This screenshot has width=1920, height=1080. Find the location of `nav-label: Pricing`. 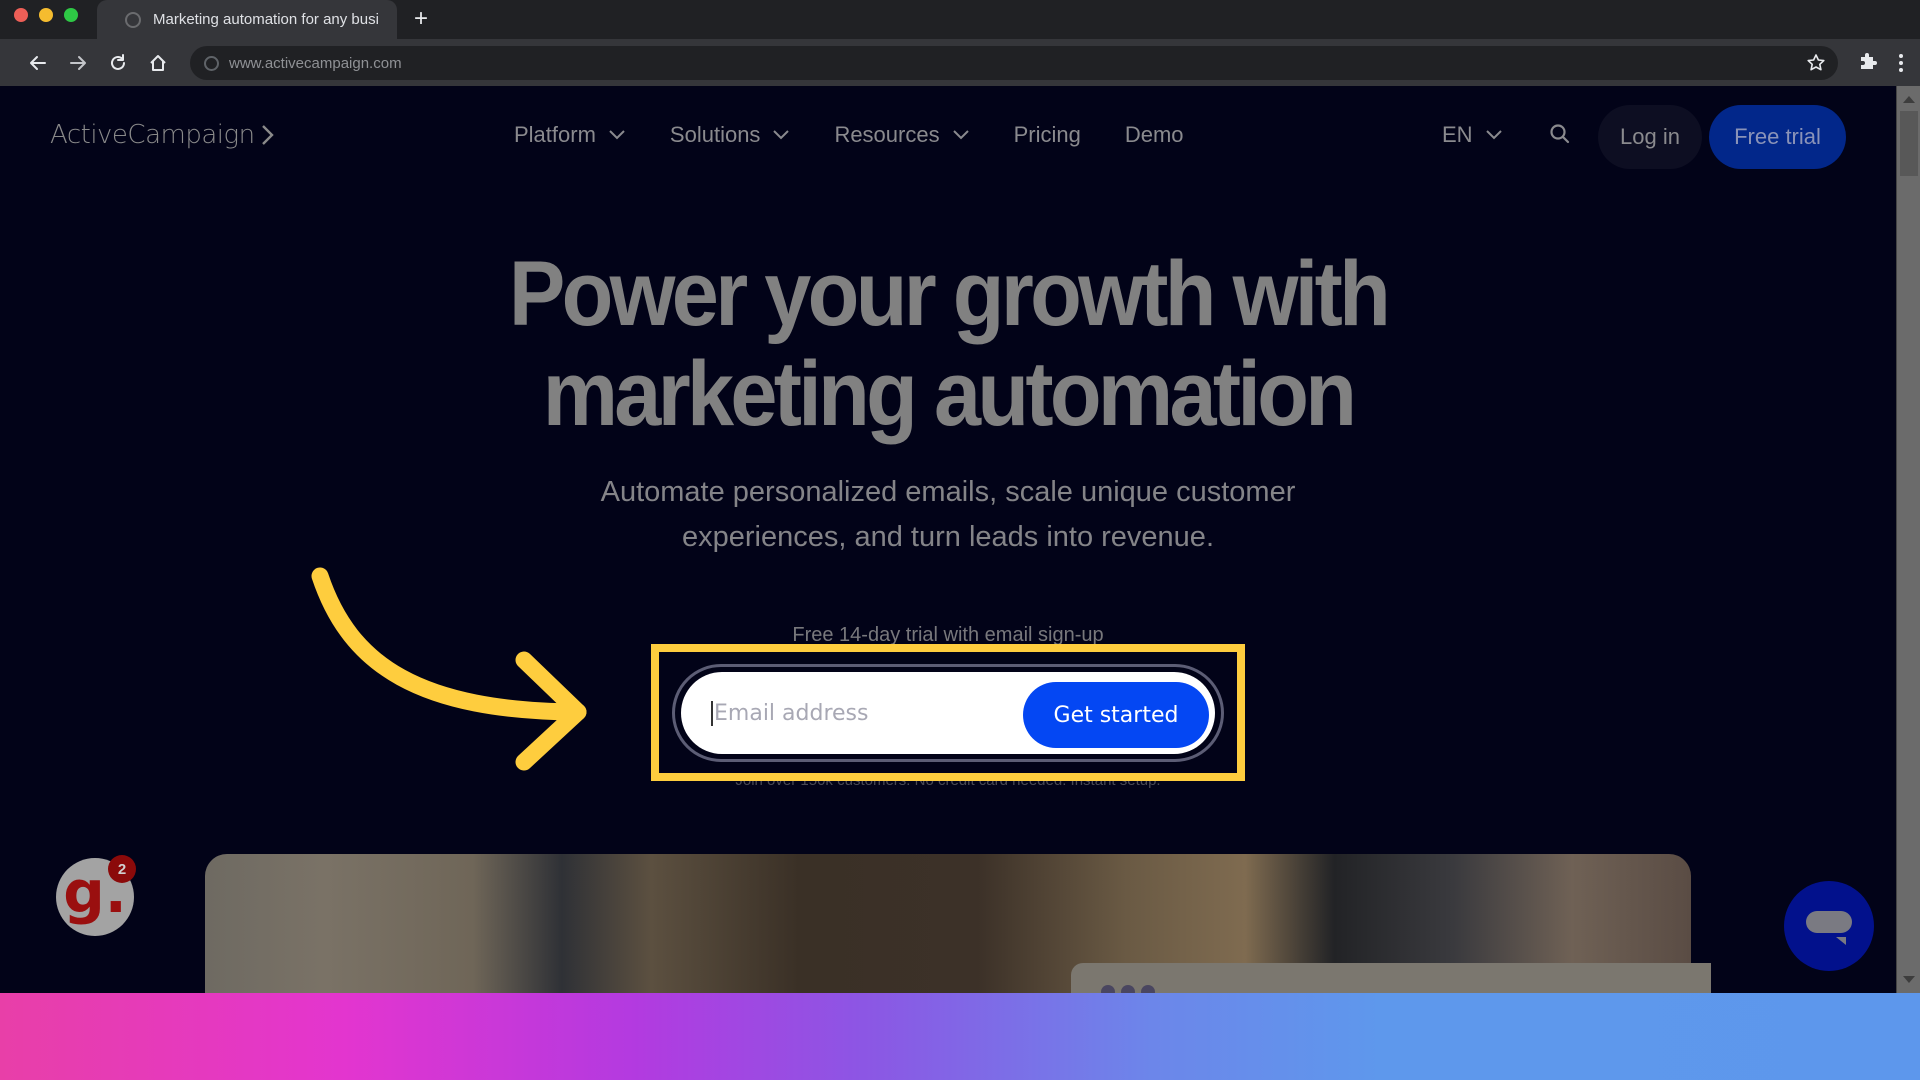

nav-label: Pricing is located at coordinates (1047, 134).